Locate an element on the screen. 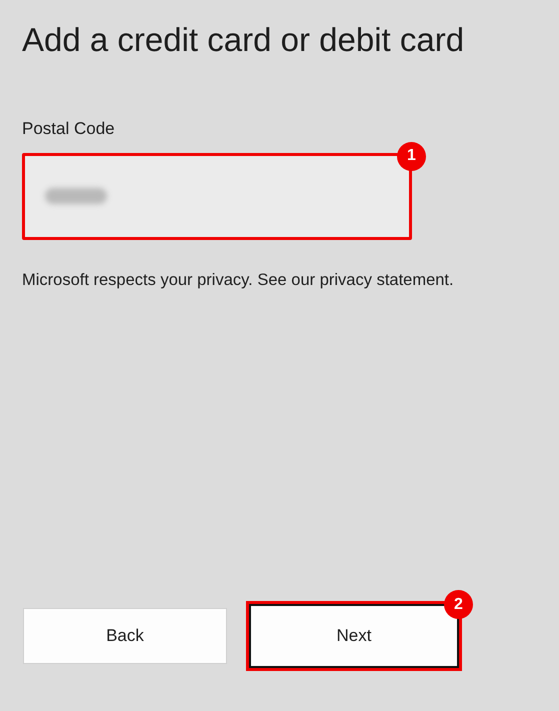  privacy-text: Microsoft respects your privacy. See our privacy statement. is located at coordinates (238, 280).